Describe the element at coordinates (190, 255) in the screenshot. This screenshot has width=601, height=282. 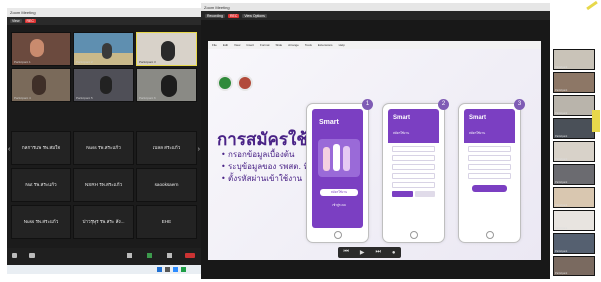
I see `leave-button` at that location.